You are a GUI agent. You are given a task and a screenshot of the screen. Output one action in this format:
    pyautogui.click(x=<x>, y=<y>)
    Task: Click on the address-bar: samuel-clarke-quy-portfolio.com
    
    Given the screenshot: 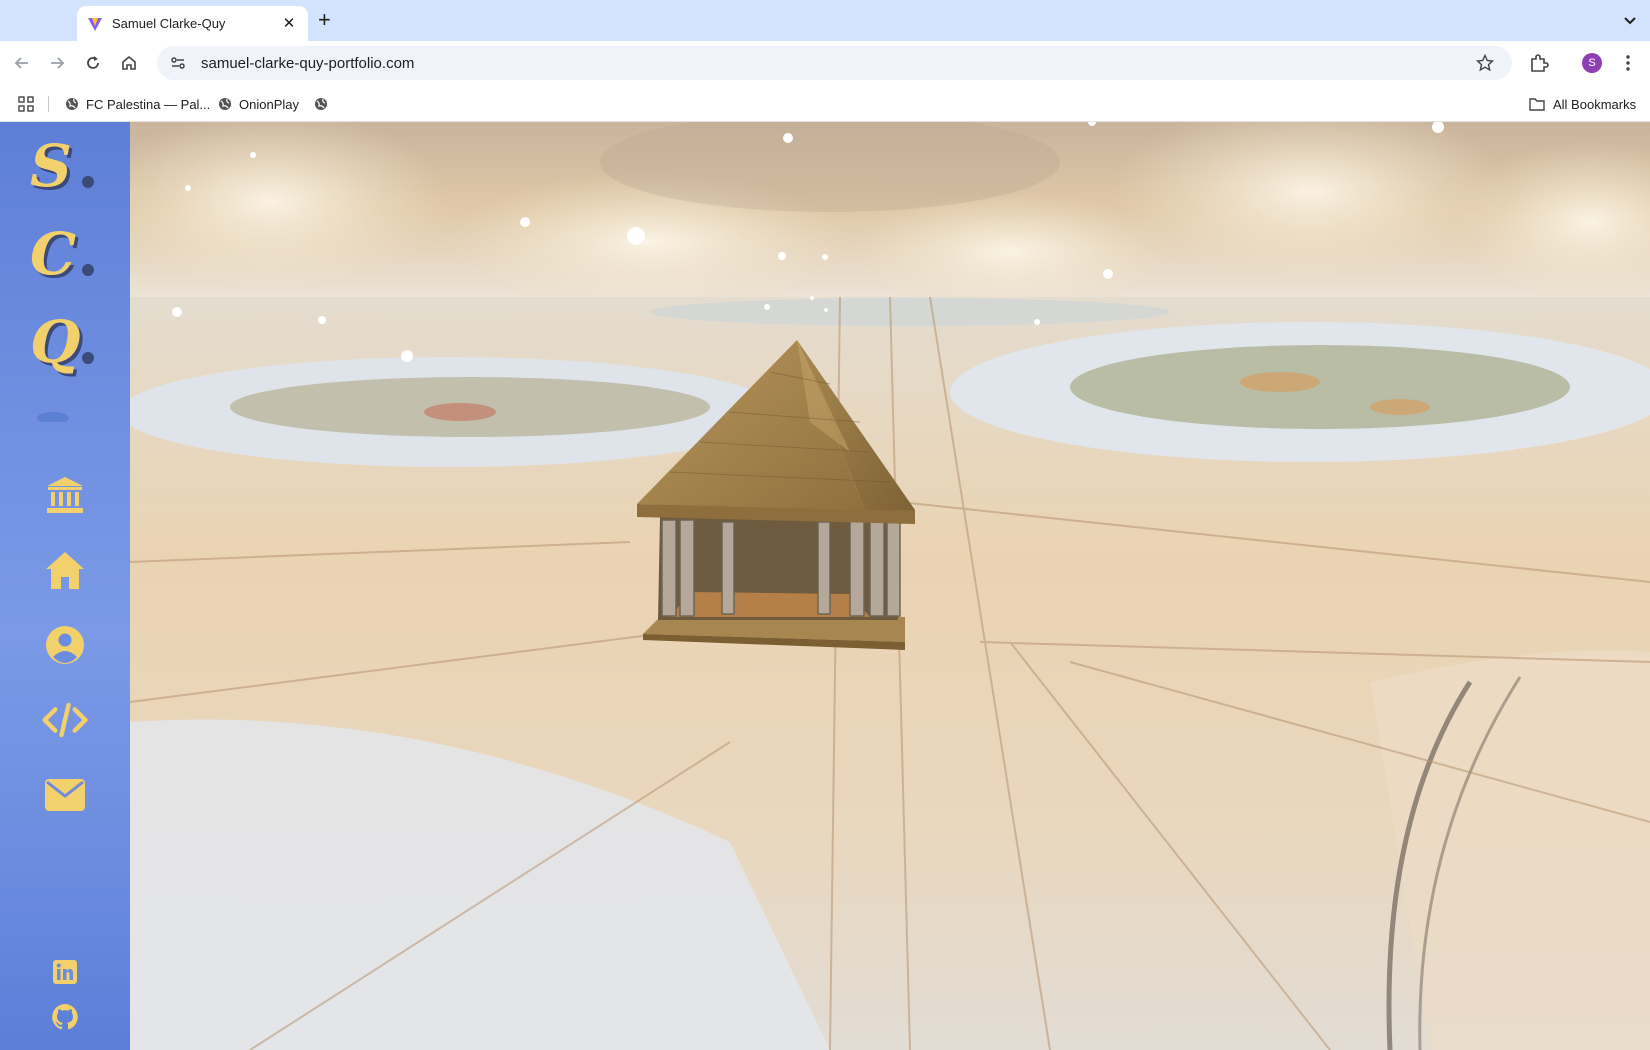 What is the action you would take?
    pyautogui.click(x=834, y=63)
    